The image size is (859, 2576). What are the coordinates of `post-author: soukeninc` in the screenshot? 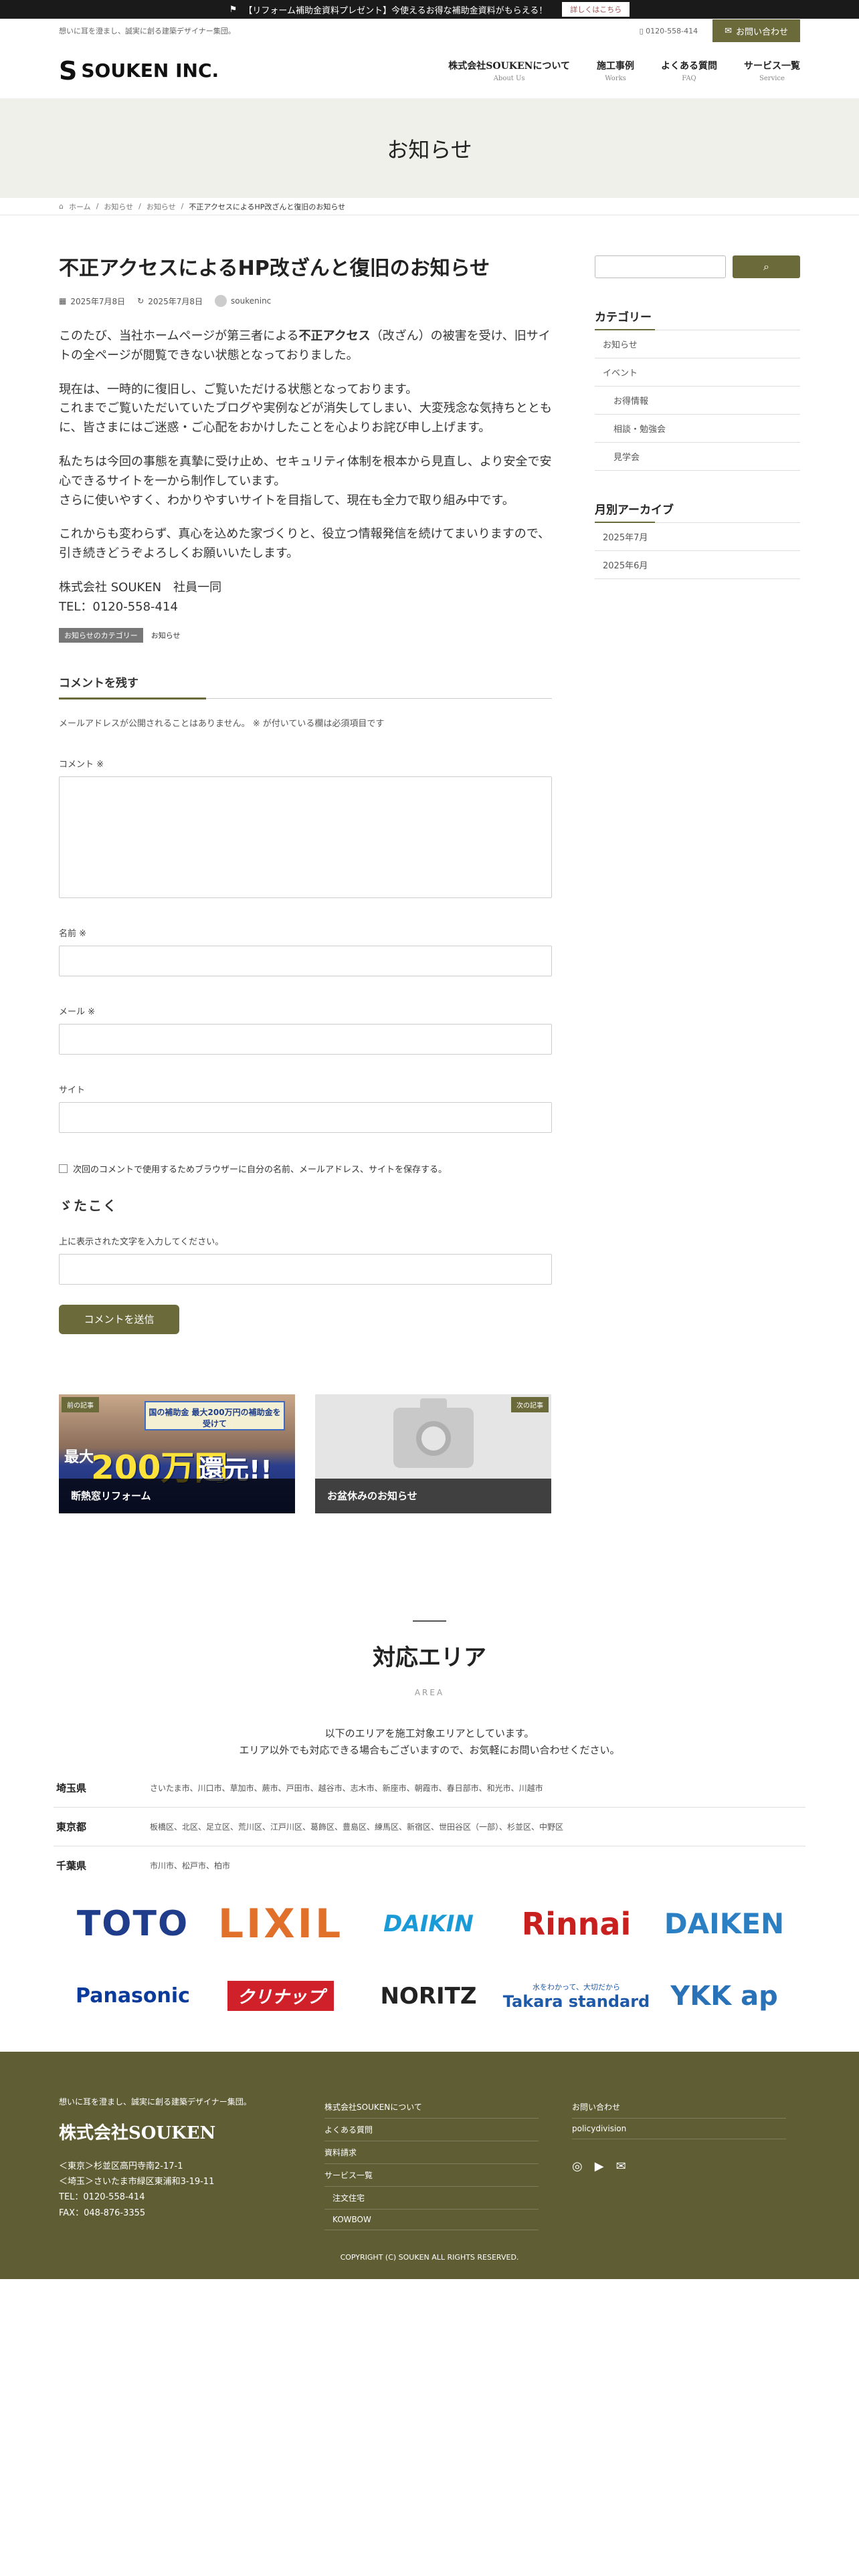 It's located at (243, 301).